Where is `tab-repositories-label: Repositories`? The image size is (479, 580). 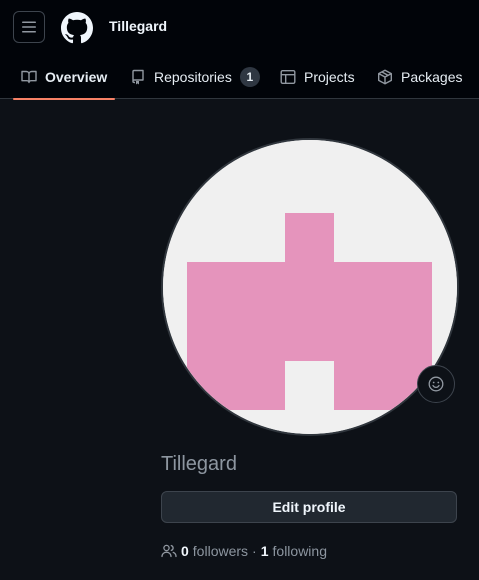
tab-repositories-label: Repositories is located at coordinates (193, 77).